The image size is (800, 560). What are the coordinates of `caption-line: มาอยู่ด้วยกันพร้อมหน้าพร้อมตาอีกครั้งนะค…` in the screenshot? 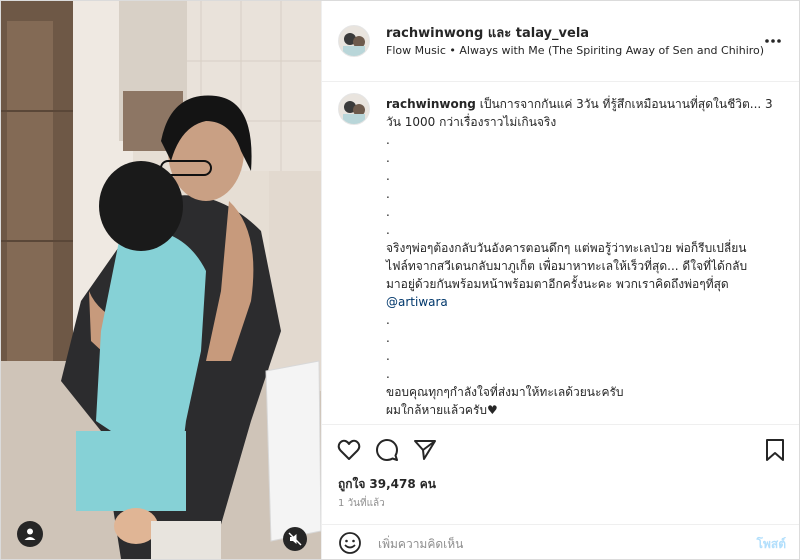 It's located at (557, 284).